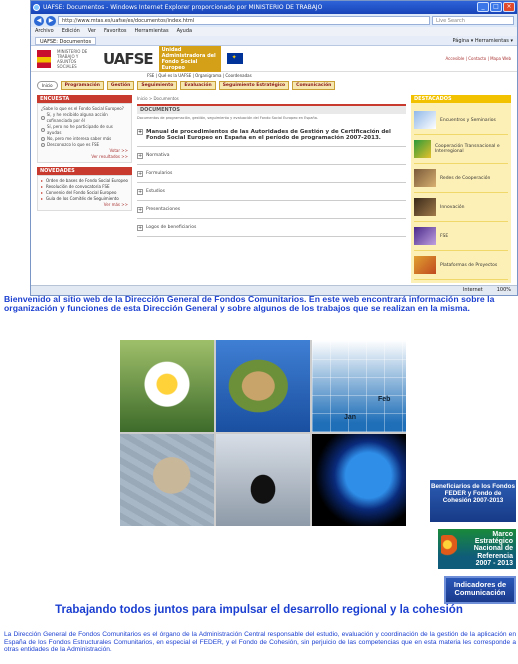 The height and width of the screenshot is (664, 518). I want to click on tab-programacion: Programación, so click(82, 85).